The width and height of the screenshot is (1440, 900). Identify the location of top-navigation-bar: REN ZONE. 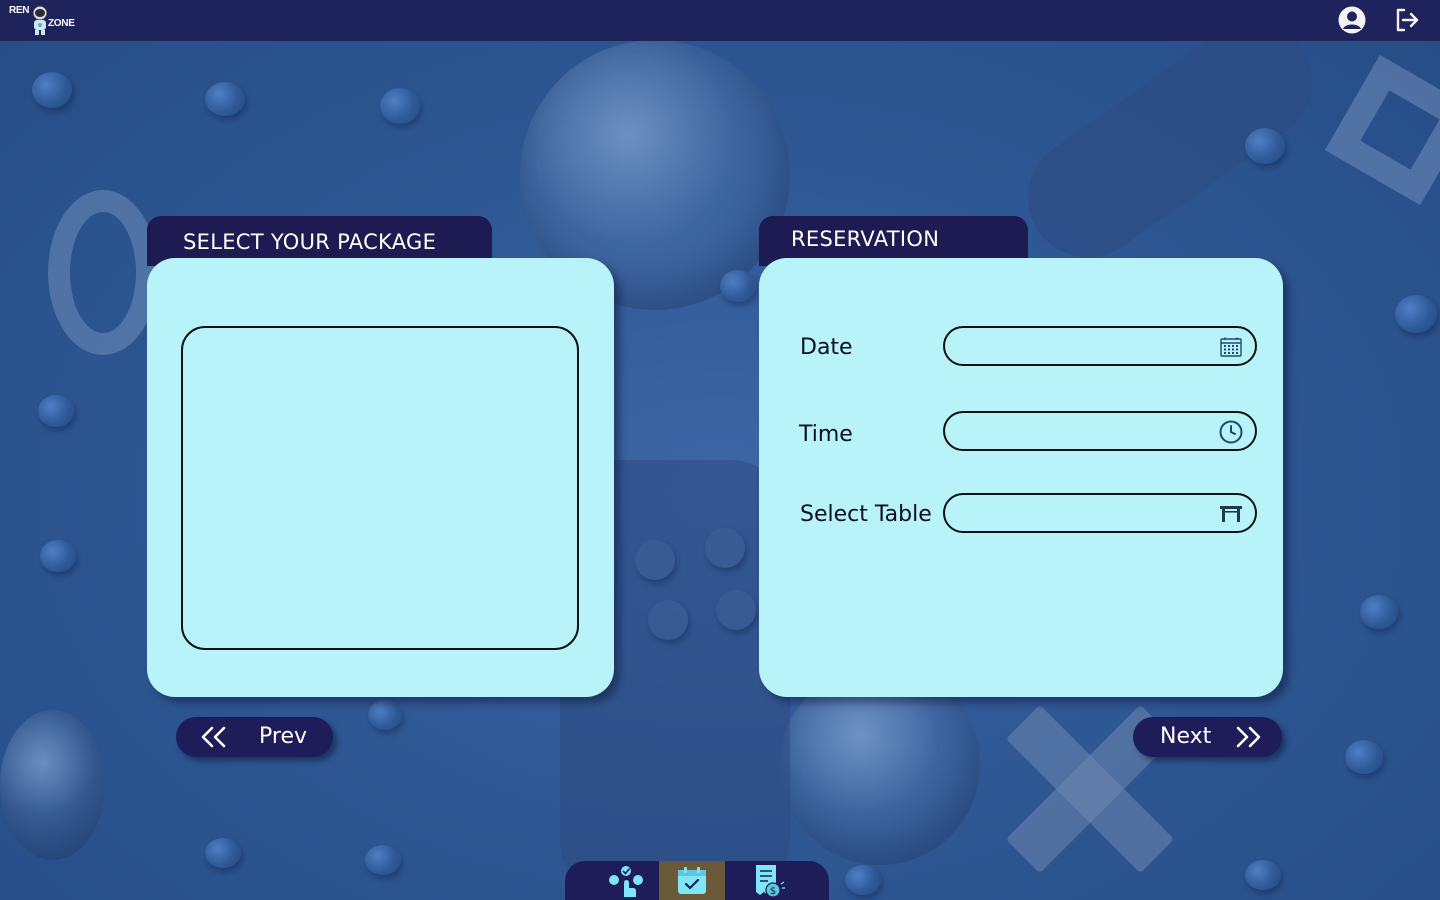
(720, 20).